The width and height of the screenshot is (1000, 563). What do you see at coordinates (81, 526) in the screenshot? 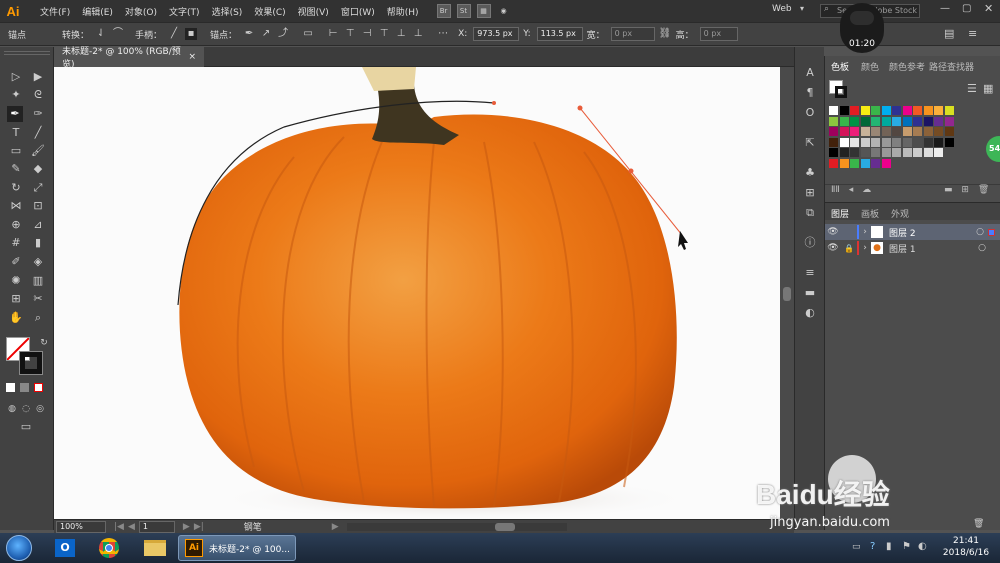
I see `zoom-field: 100%` at bounding box center [81, 526].